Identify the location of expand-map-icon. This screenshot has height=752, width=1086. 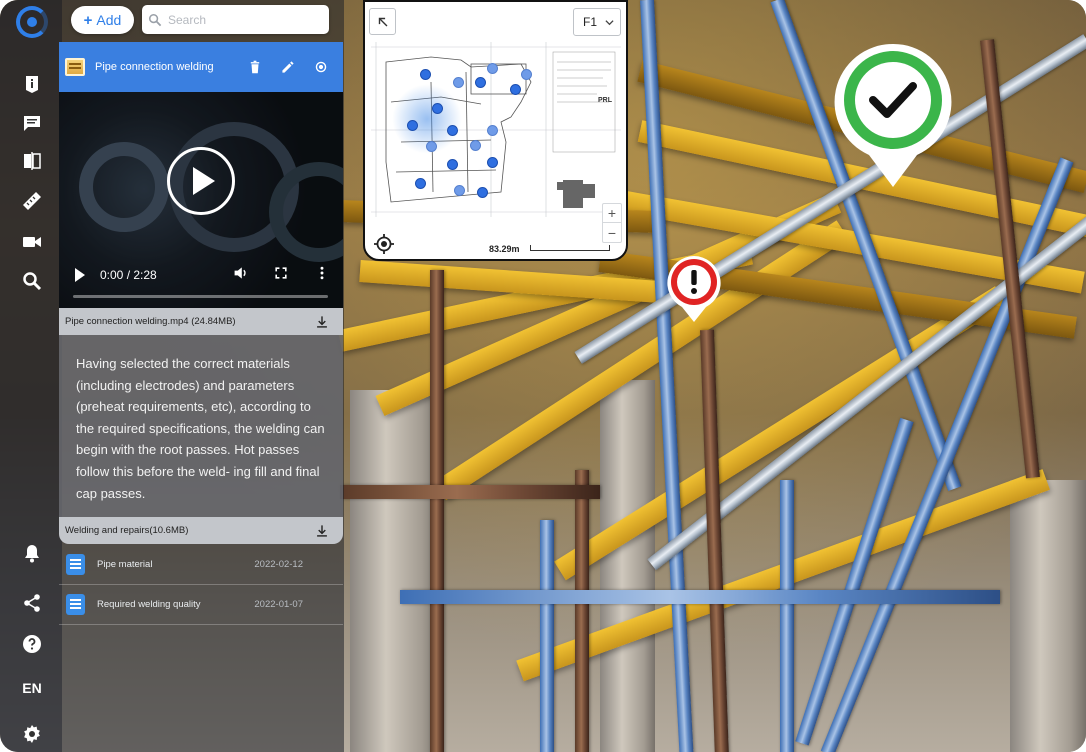
(382, 21).